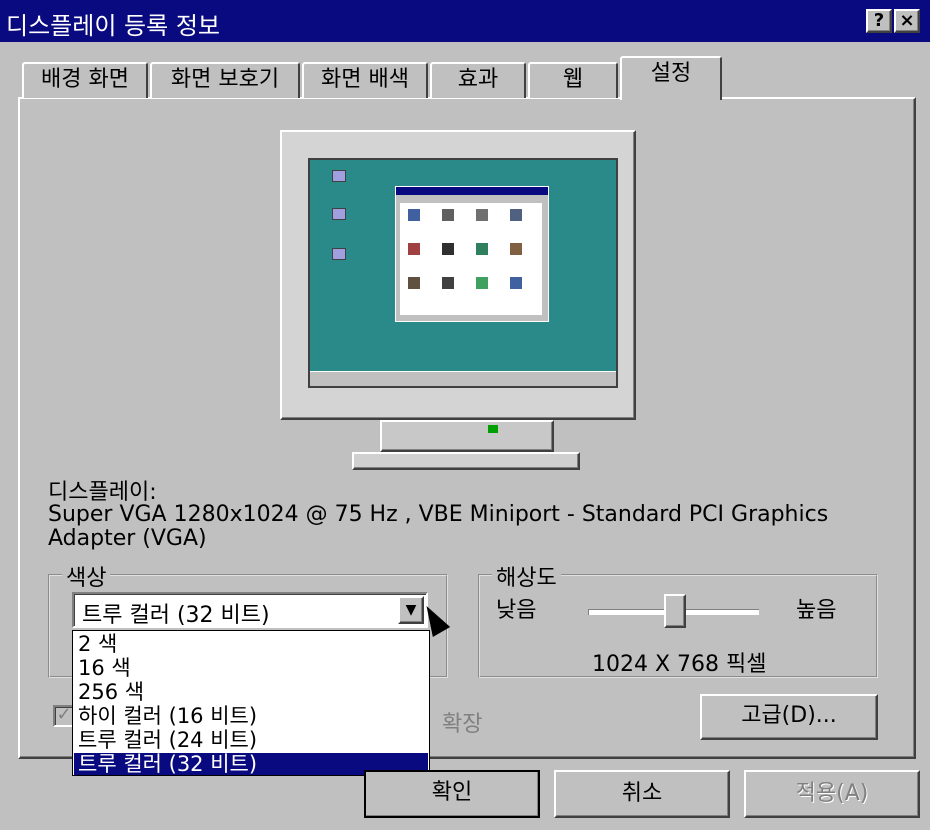  Describe the element at coordinates (675, 611) in the screenshot. I see `resolution-slider-thumb` at that location.